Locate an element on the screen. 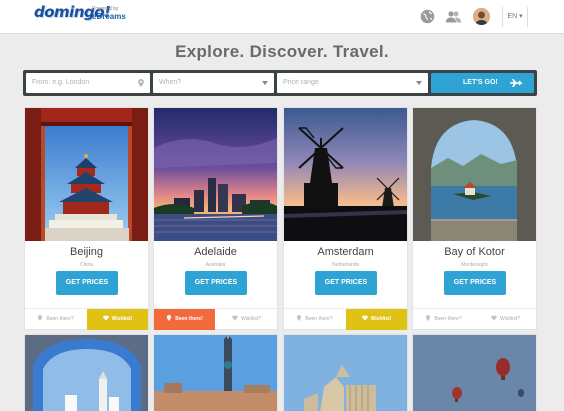 Image resolution: width=564 pixels, height=411 pixels. from-field: From: e.g. London is located at coordinates (88, 83).